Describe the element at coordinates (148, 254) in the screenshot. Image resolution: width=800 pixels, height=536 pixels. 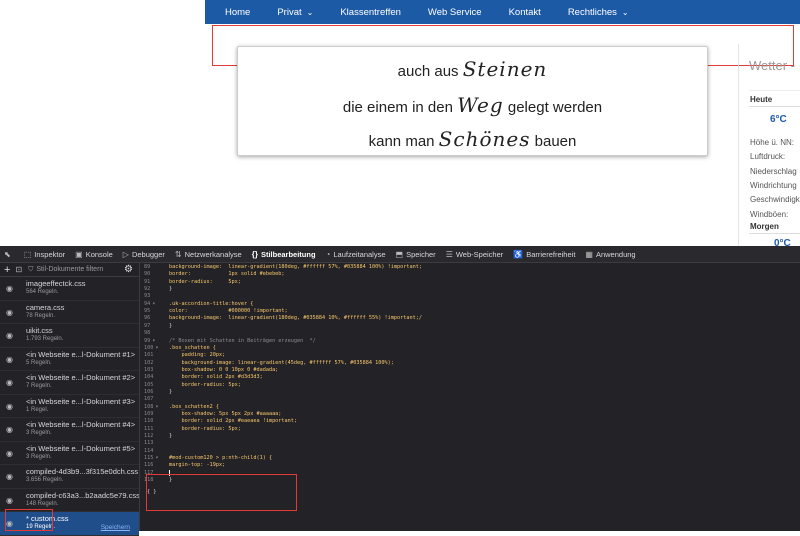
I see `tab-label: Debugger` at that location.